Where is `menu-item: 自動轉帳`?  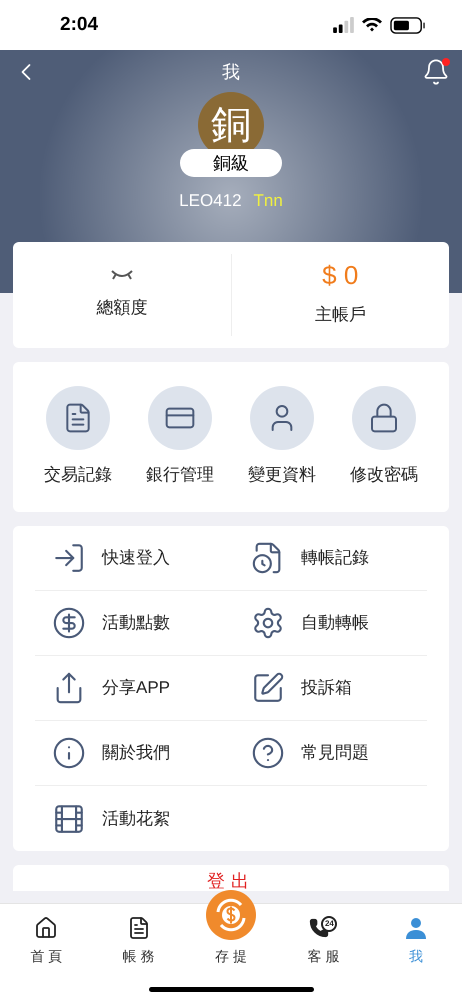
menu-item: 自動轉帳 is located at coordinates (329, 623).